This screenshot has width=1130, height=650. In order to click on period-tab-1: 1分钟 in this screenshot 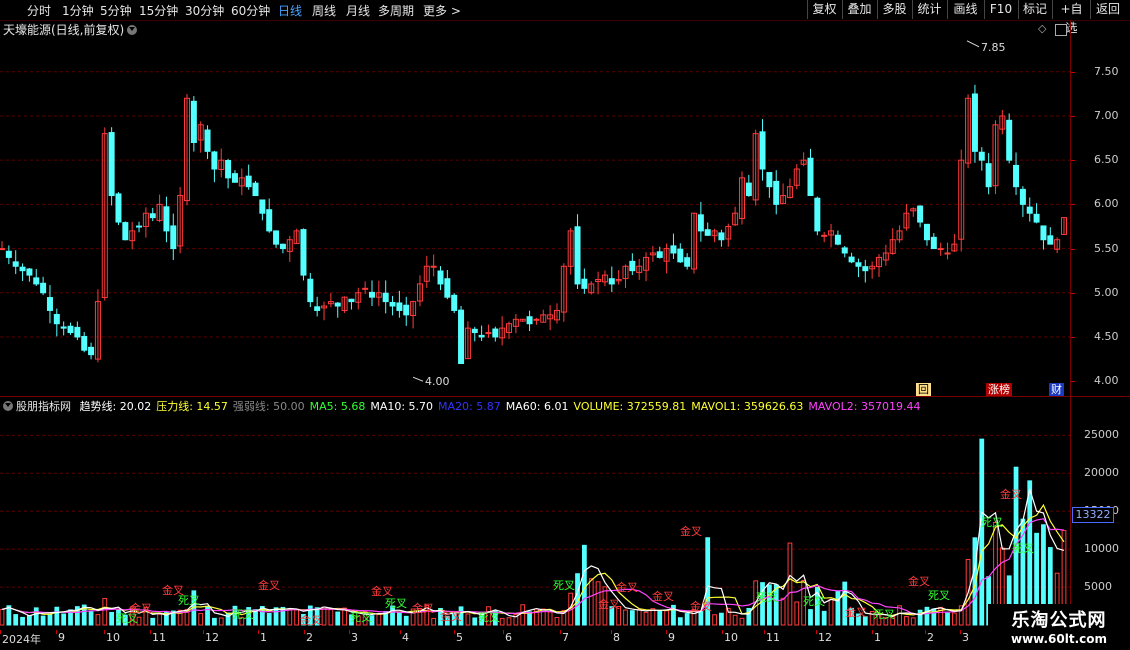, I will do `click(78, 10)`.